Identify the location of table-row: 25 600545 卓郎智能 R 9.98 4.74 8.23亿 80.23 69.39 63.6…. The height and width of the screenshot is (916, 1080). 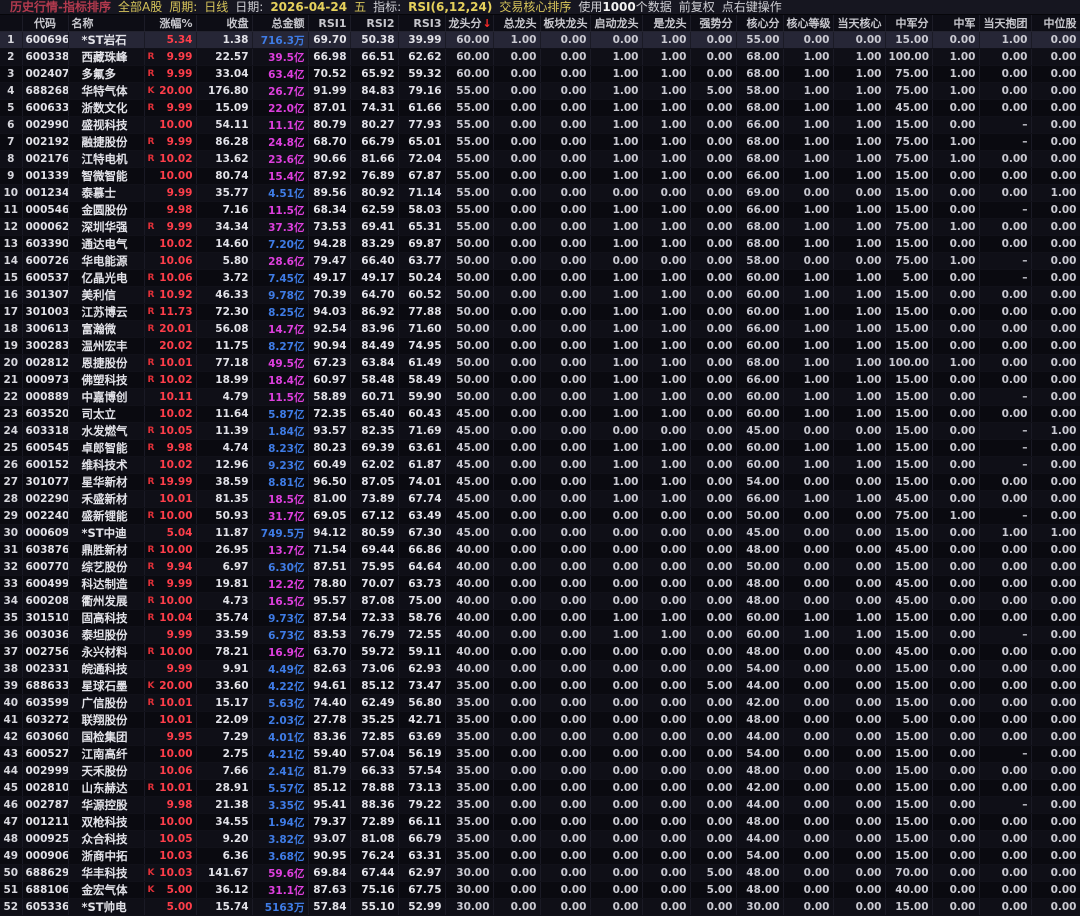
(540, 448).